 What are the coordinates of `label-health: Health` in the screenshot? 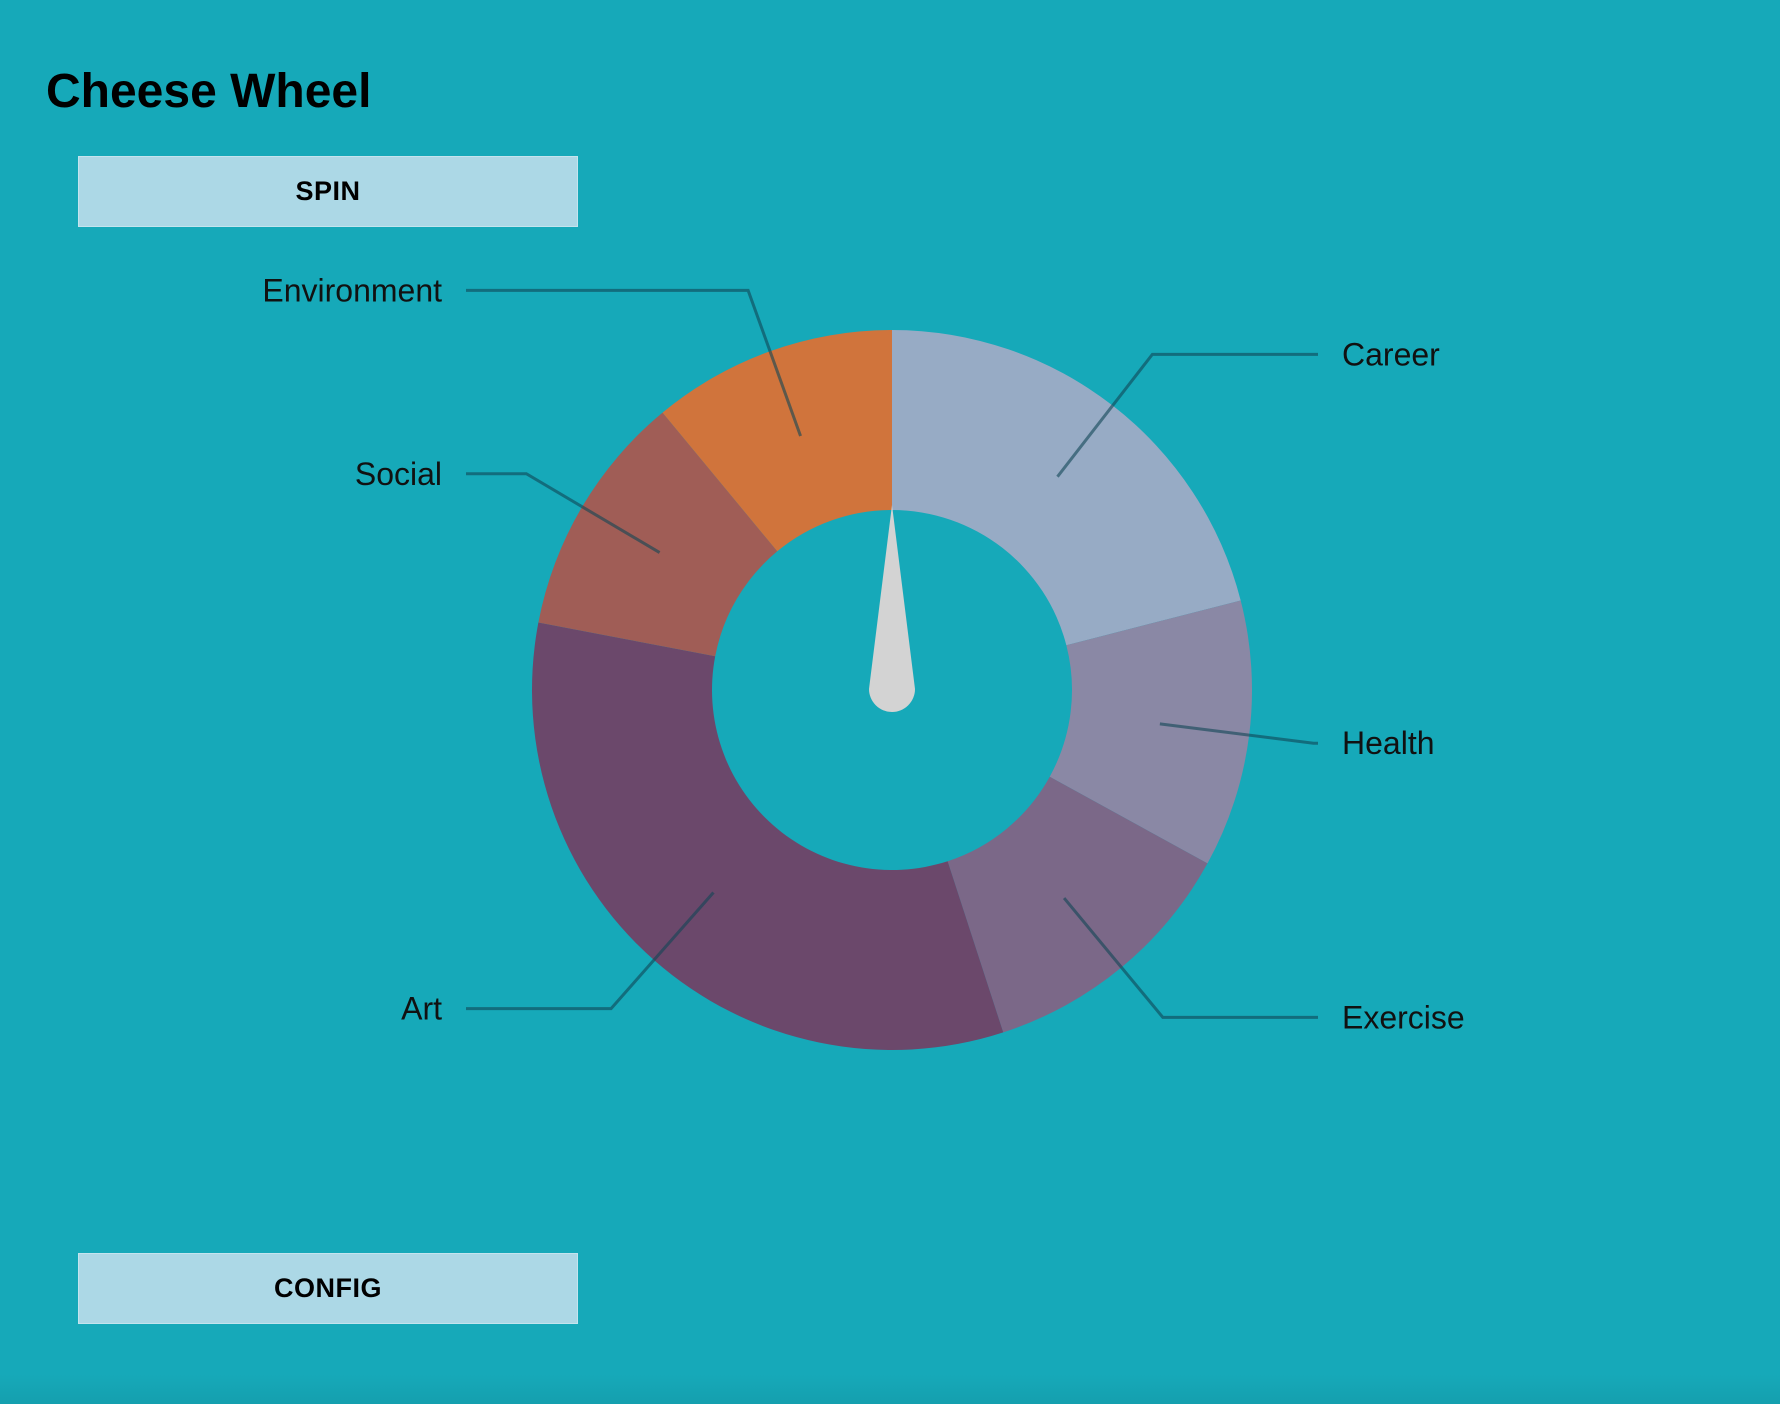 It's located at (1388, 743).